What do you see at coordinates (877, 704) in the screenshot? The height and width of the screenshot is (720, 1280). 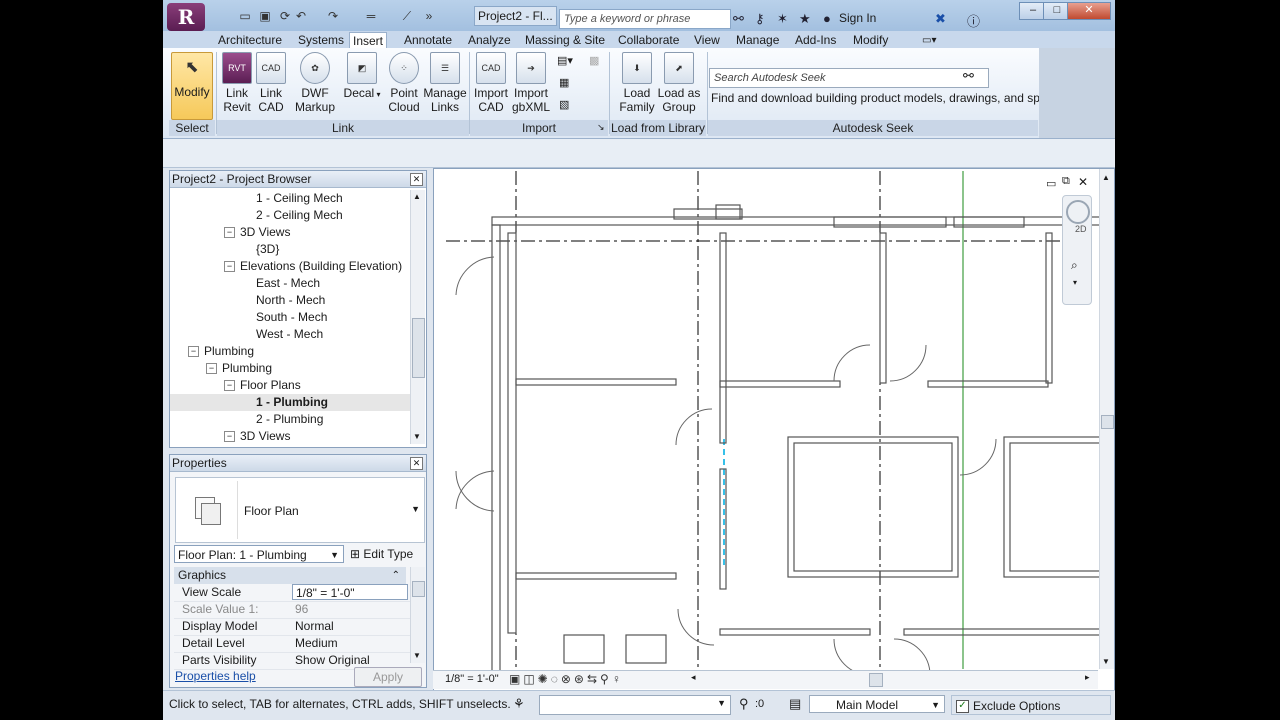 I see `design-option-dropdown: Main Model ▼` at bounding box center [877, 704].